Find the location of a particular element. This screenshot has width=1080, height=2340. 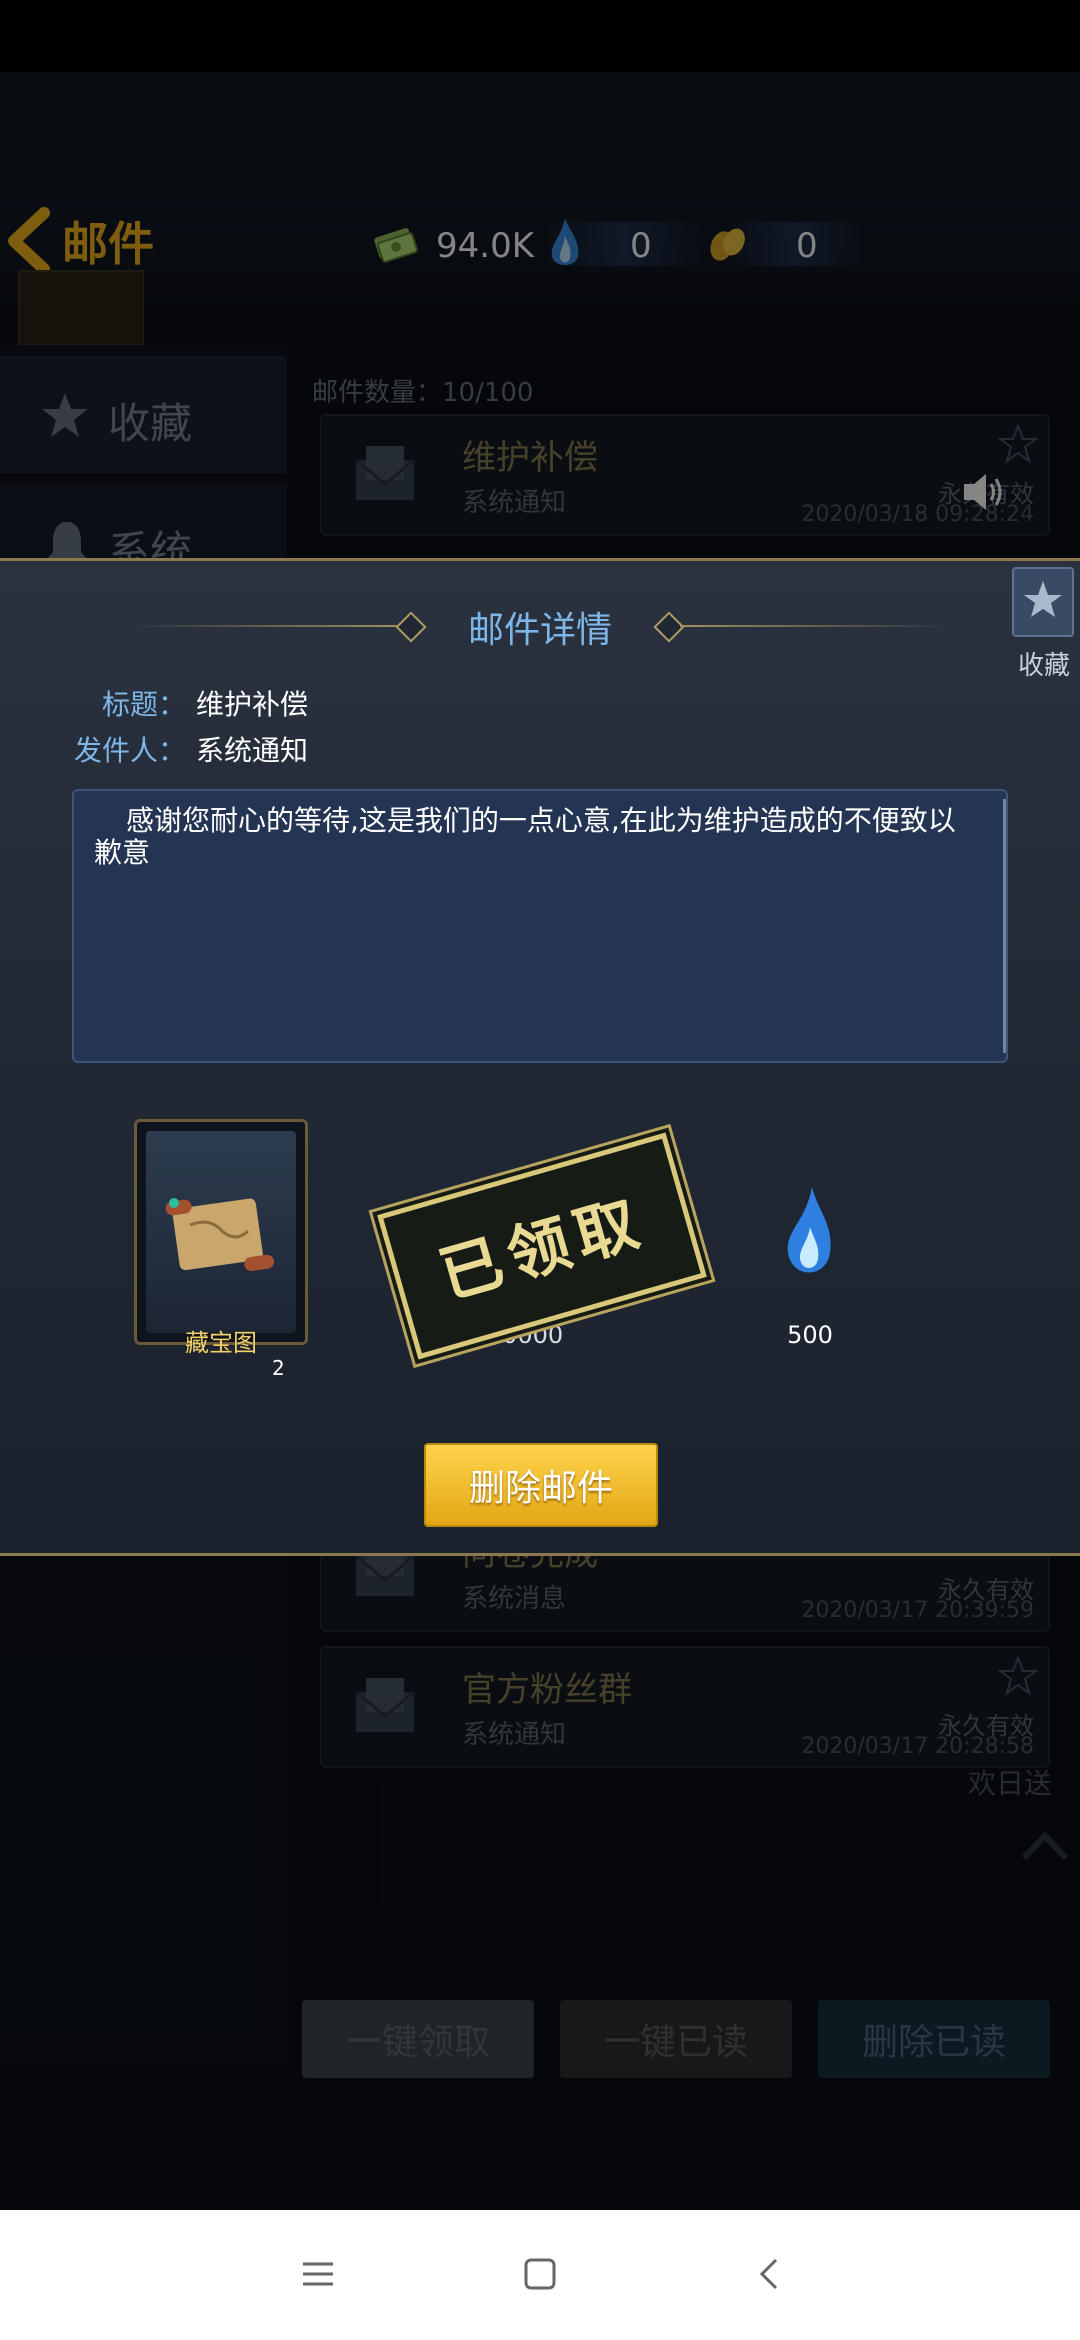

divider is located at coordinates (816, 626).